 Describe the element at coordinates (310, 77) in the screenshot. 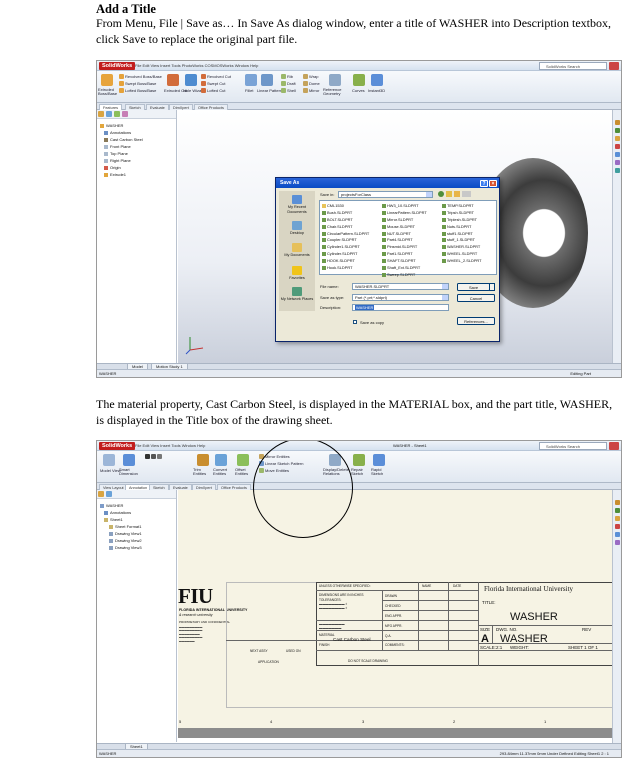

I see `wrap-button: Wrap` at that location.